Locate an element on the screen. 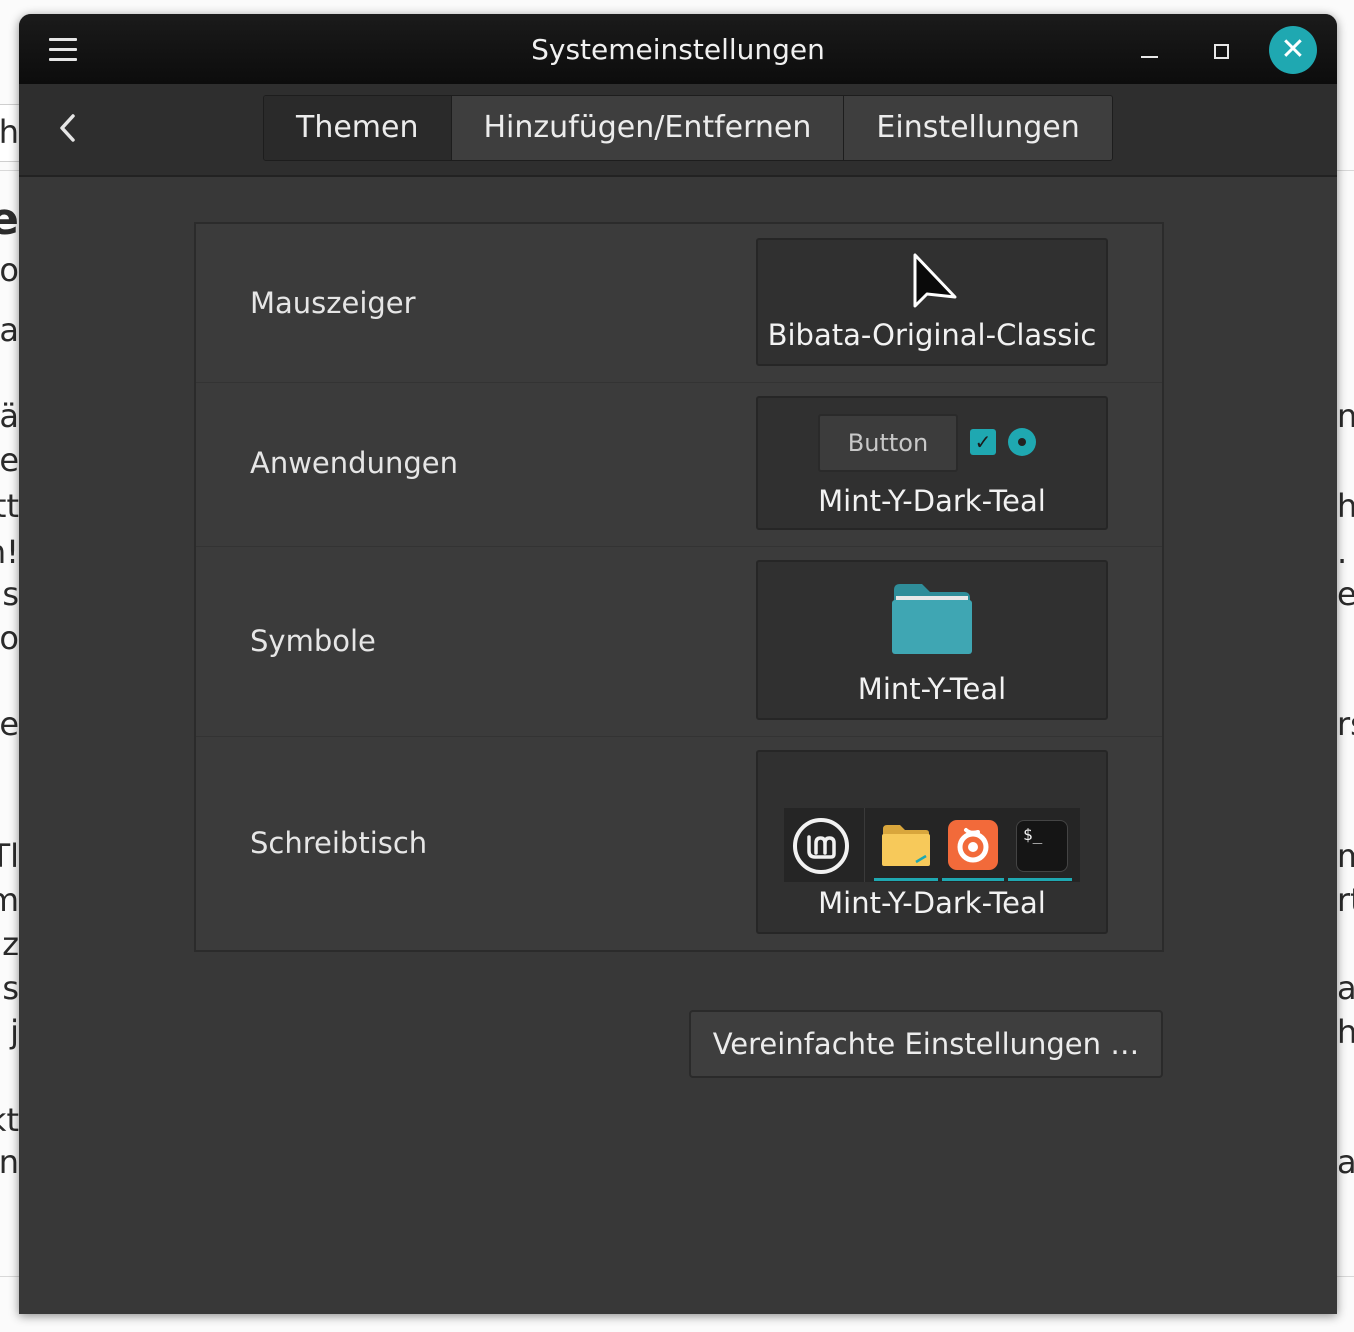  background-text-fragment: ch is located at coordinates (9, 132).